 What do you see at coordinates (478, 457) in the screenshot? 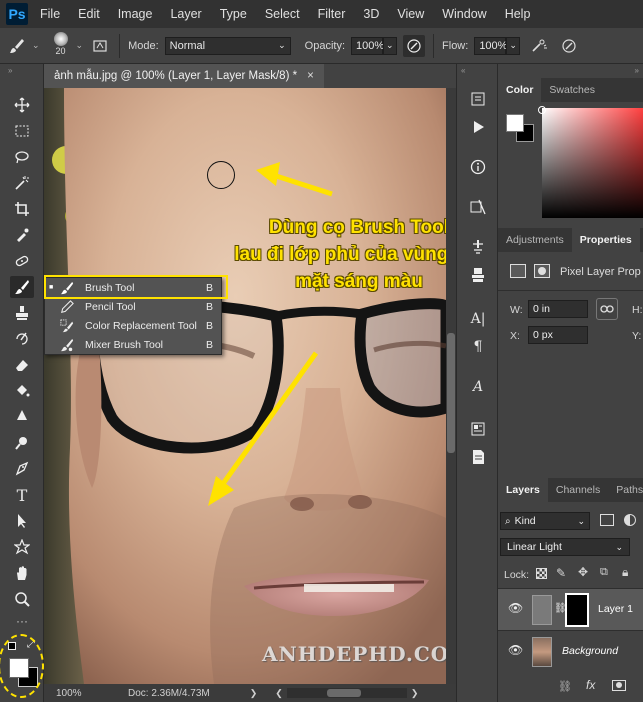
I see `notes-panel-icon` at bounding box center [478, 457].